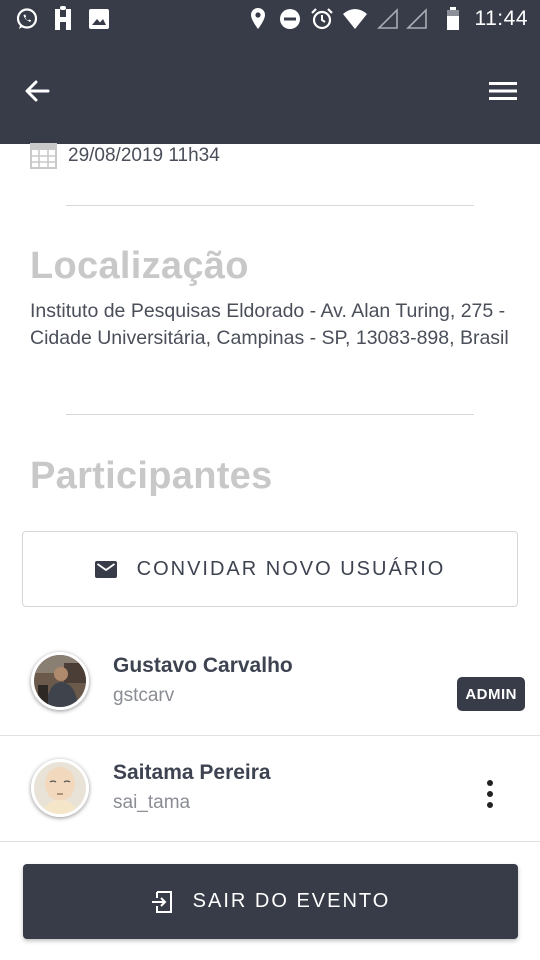 The image size is (540, 960). What do you see at coordinates (270, 688) in the screenshot?
I see `participant-row: Gustavo Carvalho gstcarv ADMIN` at bounding box center [270, 688].